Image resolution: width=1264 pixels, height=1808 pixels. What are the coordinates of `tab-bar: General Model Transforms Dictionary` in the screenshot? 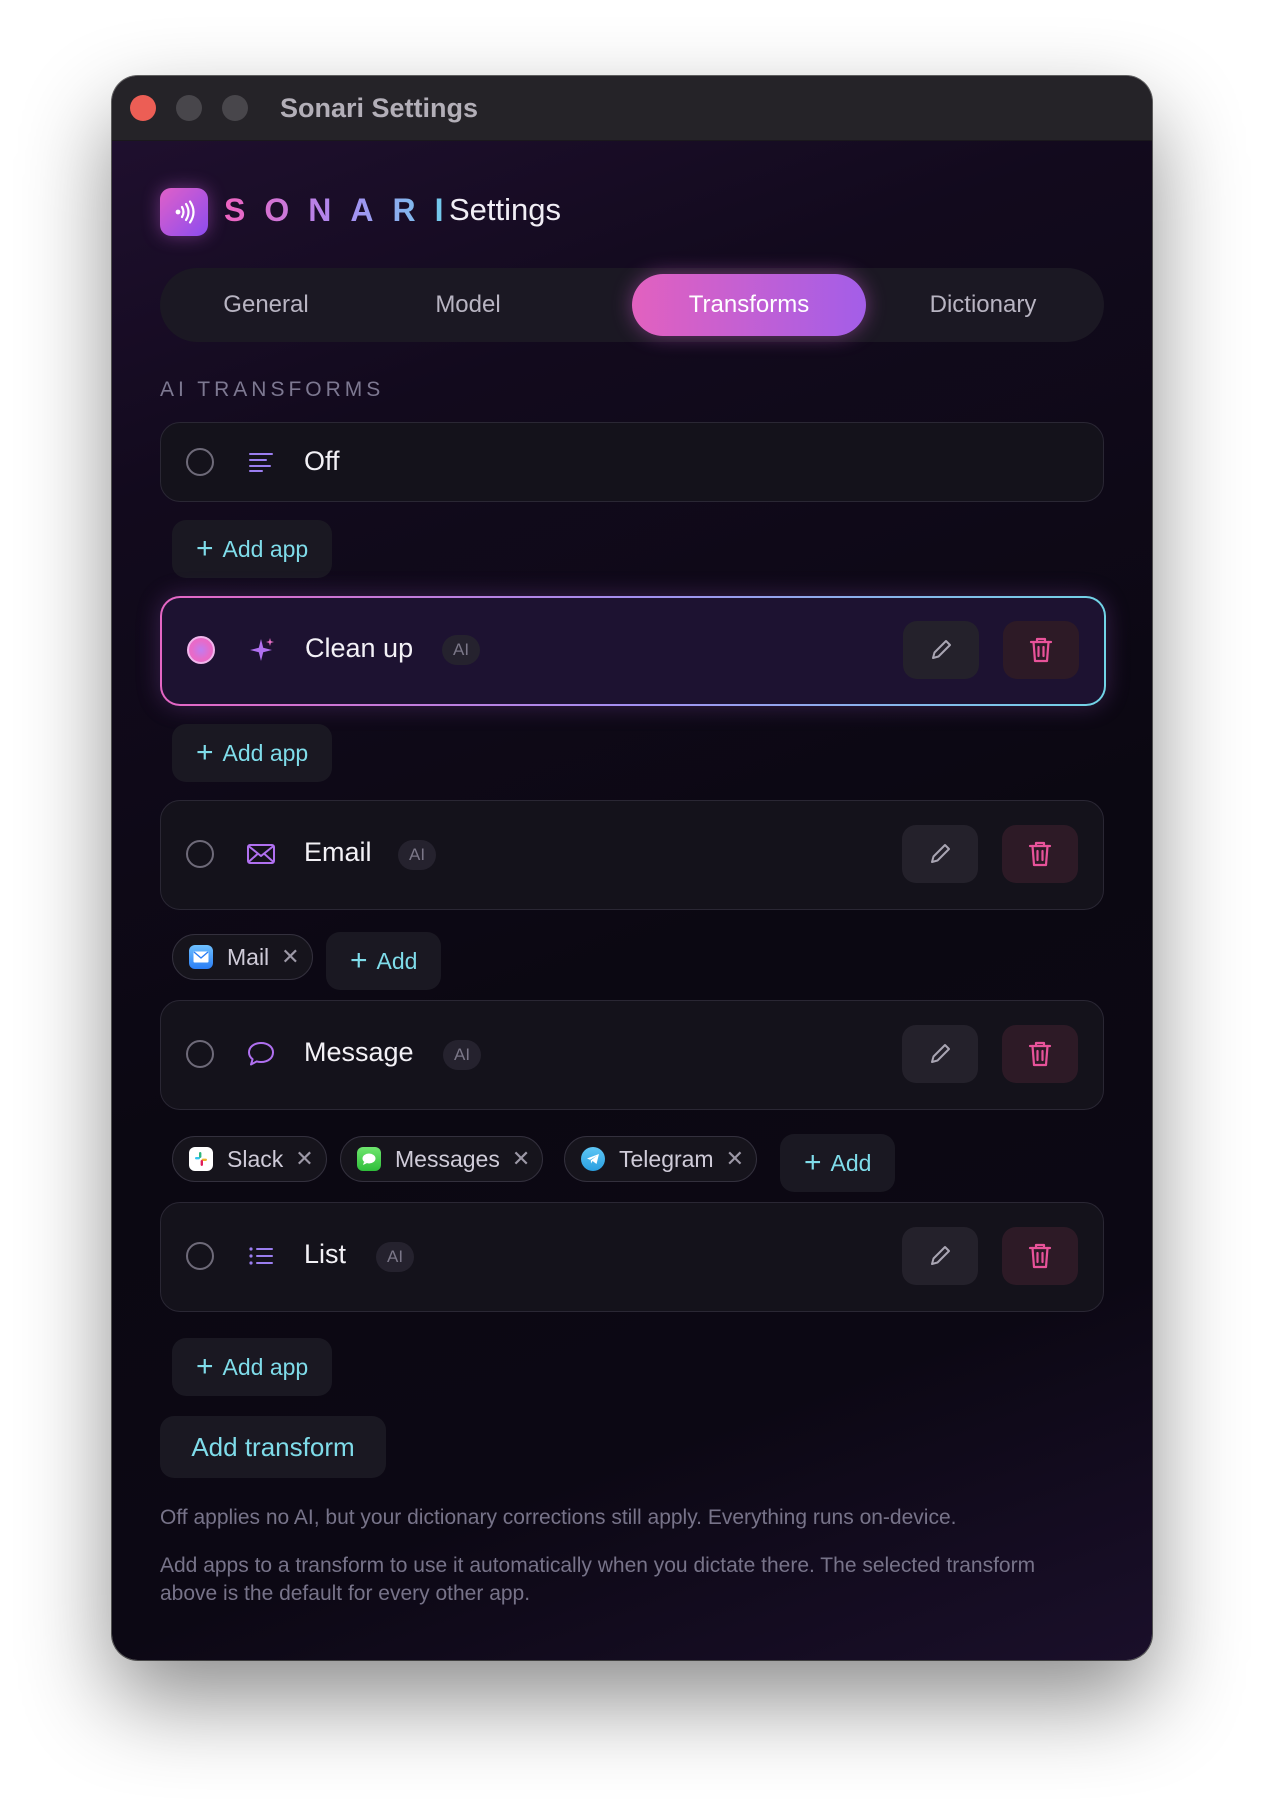 It's located at (632, 305).